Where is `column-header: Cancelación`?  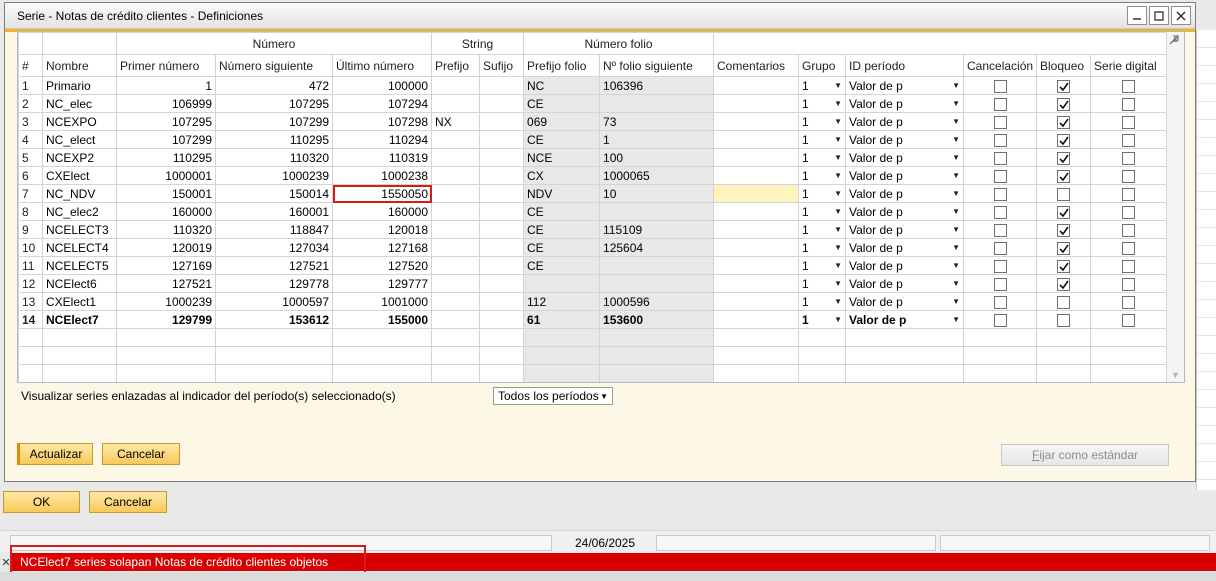
column-header: Cancelación is located at coordinates (1000, 65).